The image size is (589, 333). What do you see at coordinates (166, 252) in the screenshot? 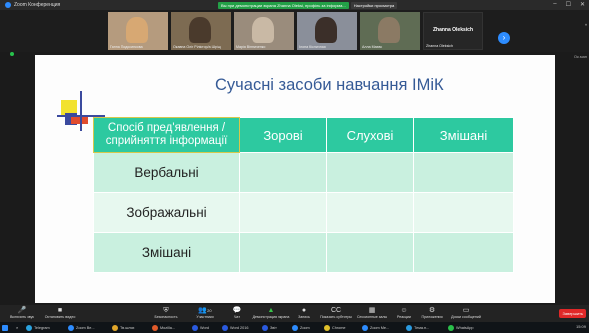
I see `row-label: Змішані` at bounding box center [166, 252].